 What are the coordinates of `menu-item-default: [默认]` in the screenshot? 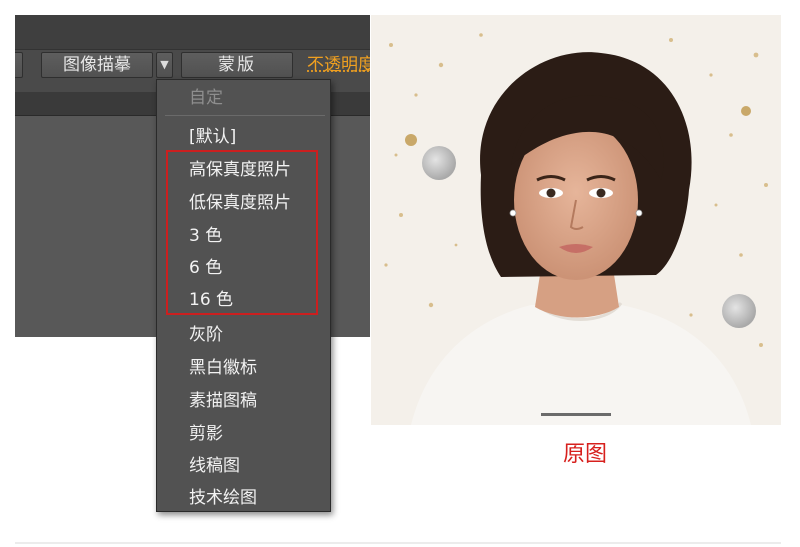 It's located at (256, 137).